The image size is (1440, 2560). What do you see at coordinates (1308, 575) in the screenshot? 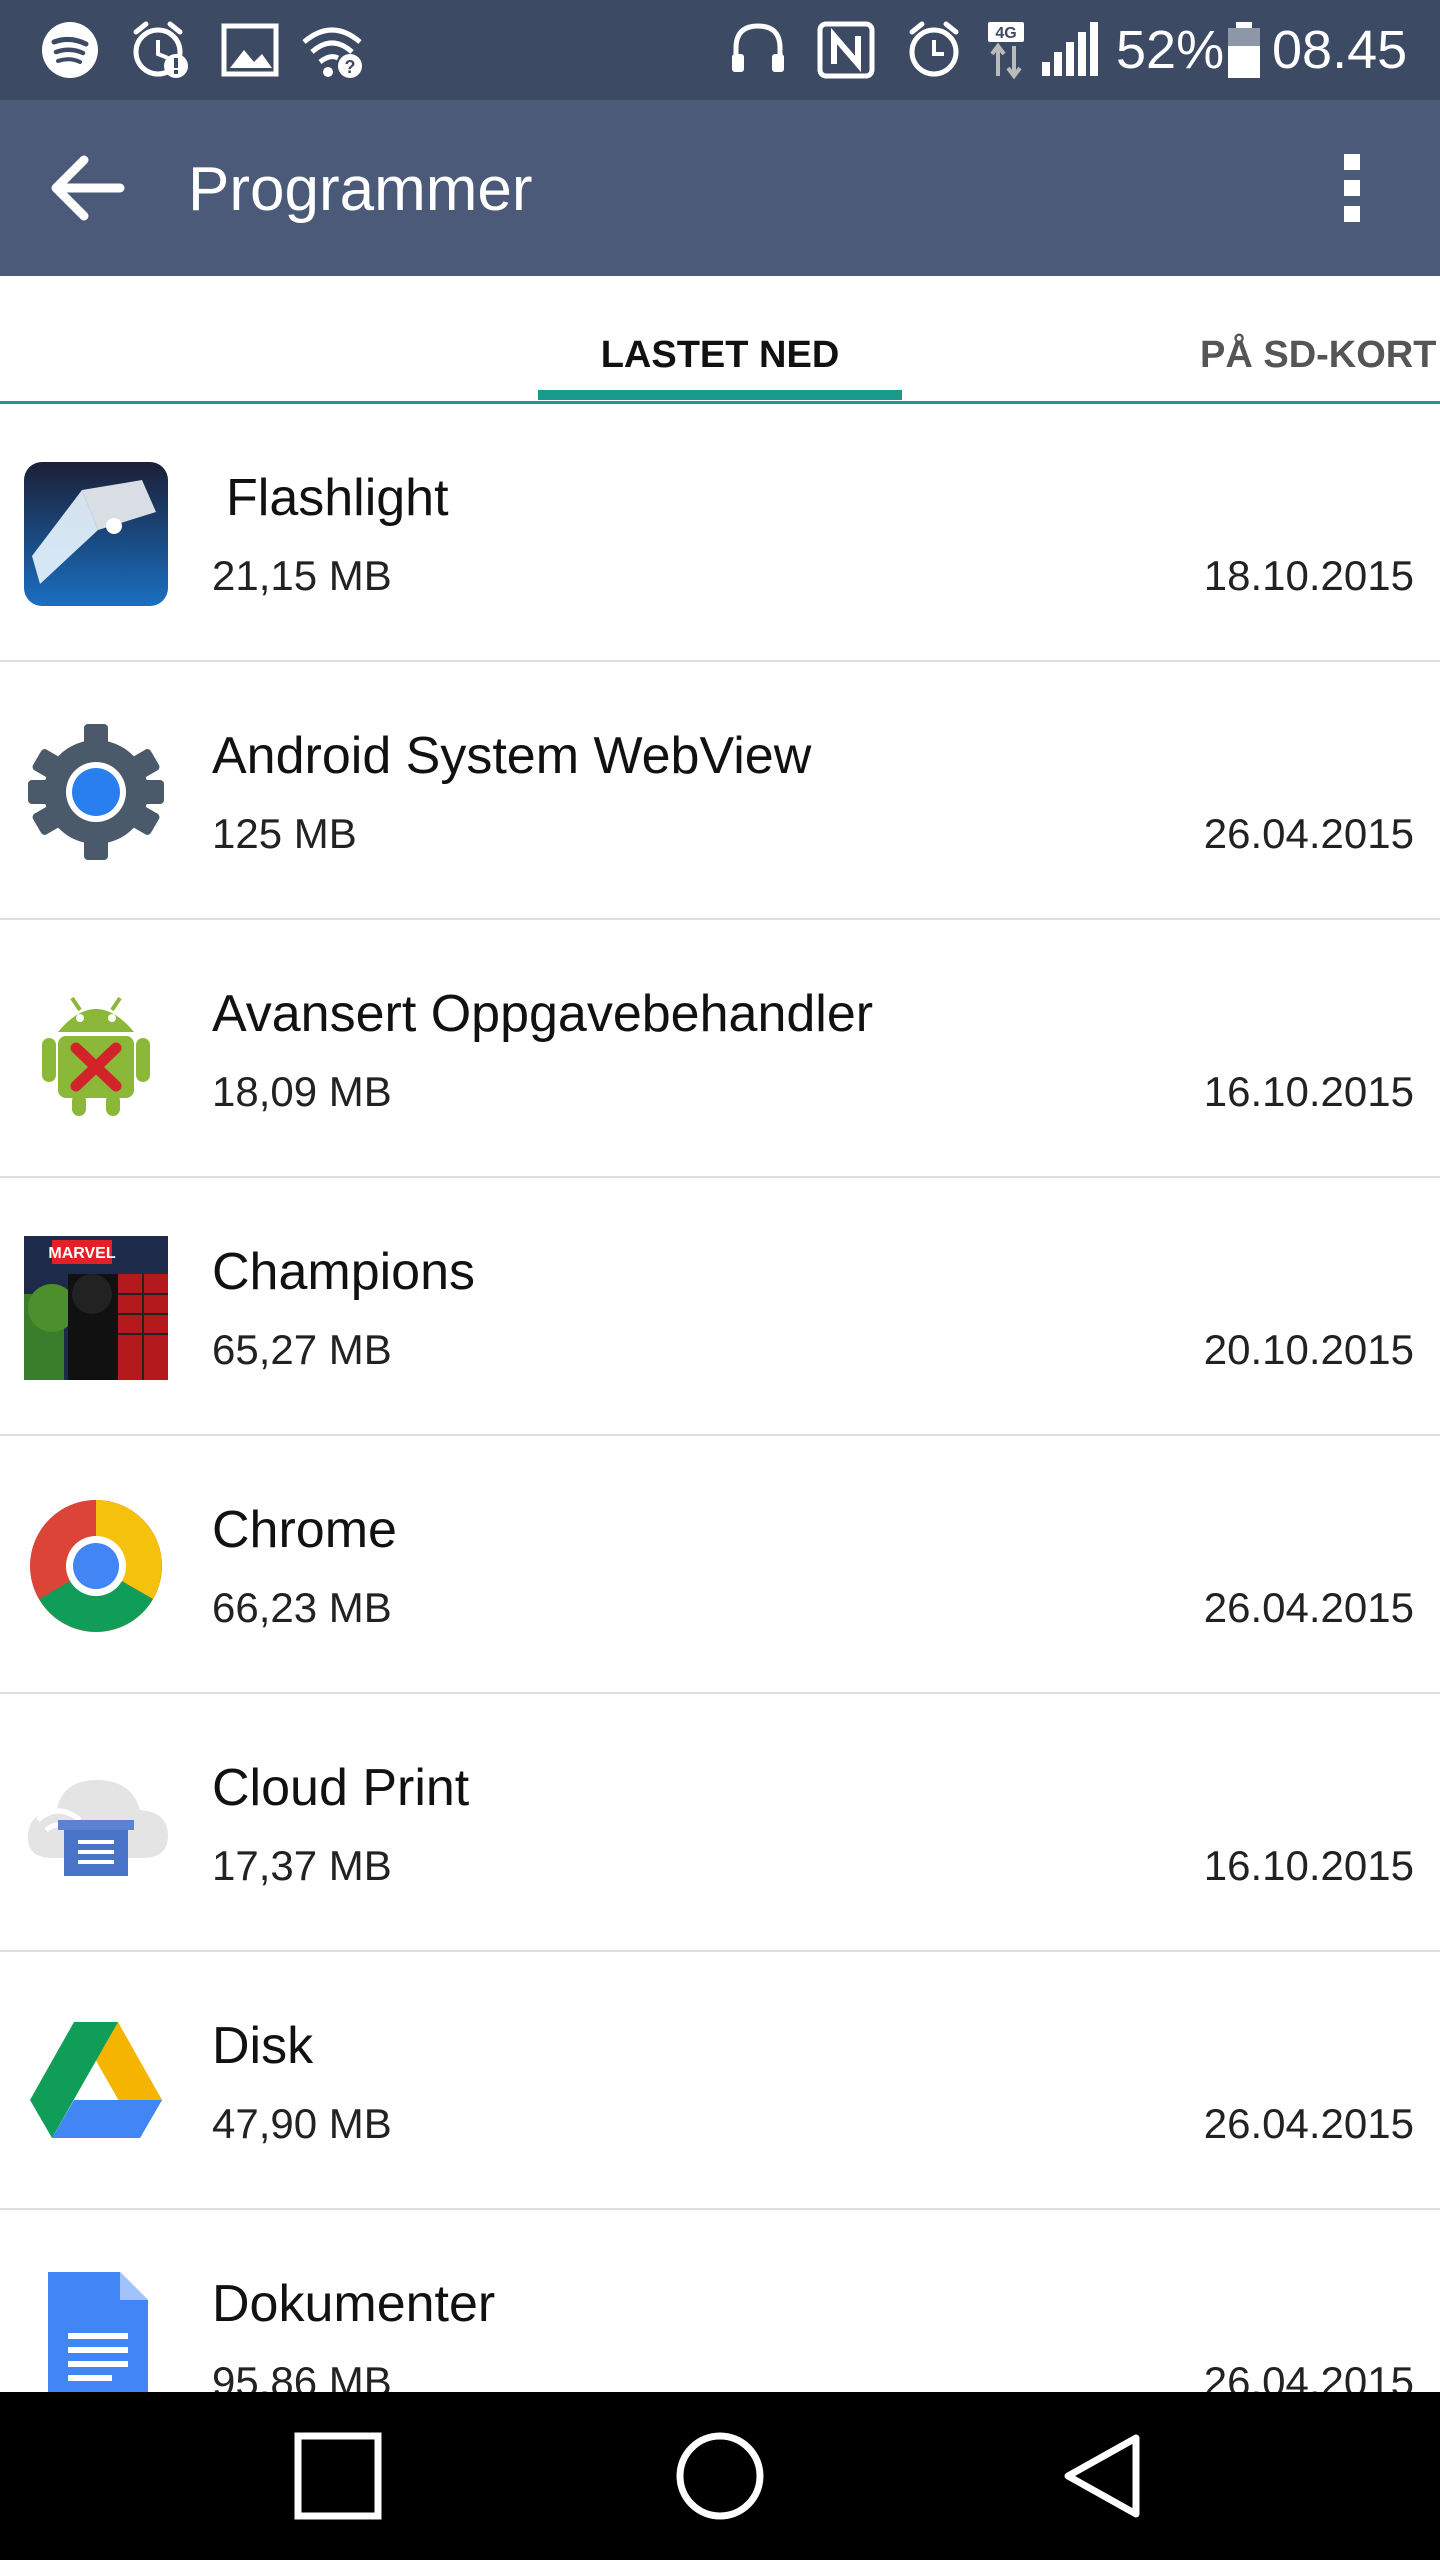
I see `app-date: 18.10.2015` at bounding box center [1308, 575].